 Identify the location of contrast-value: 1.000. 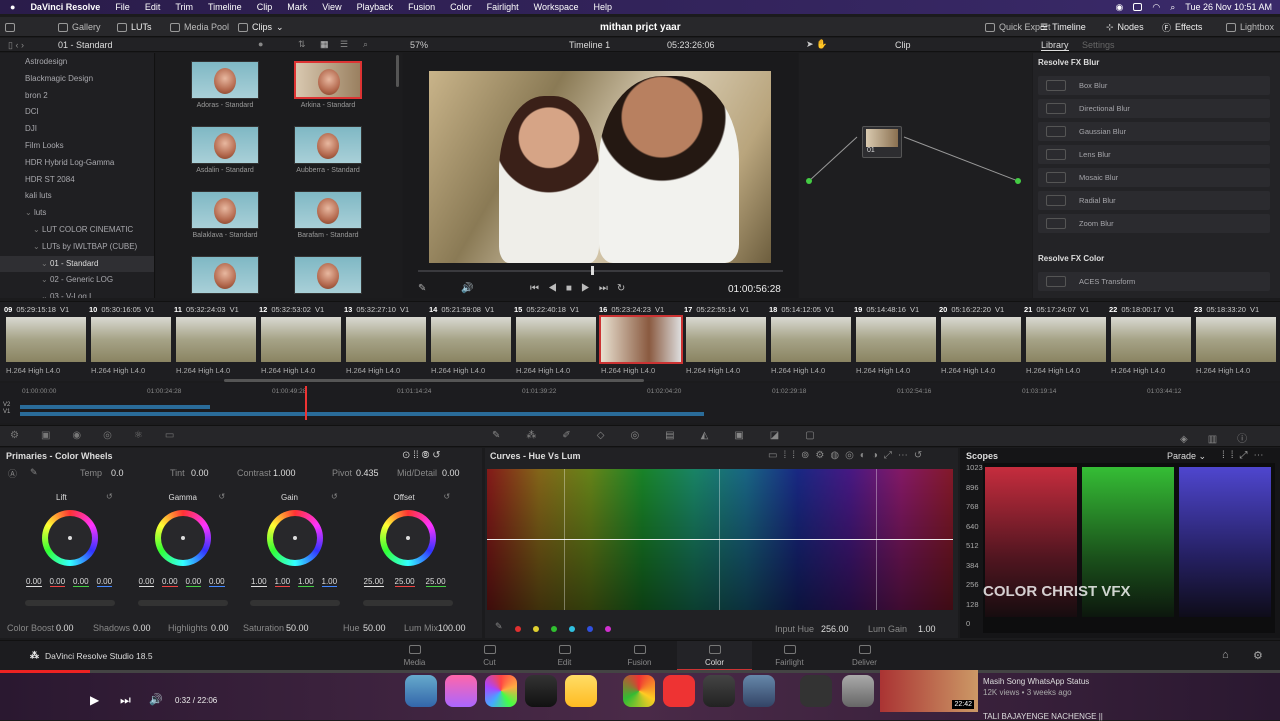
(284, 473).